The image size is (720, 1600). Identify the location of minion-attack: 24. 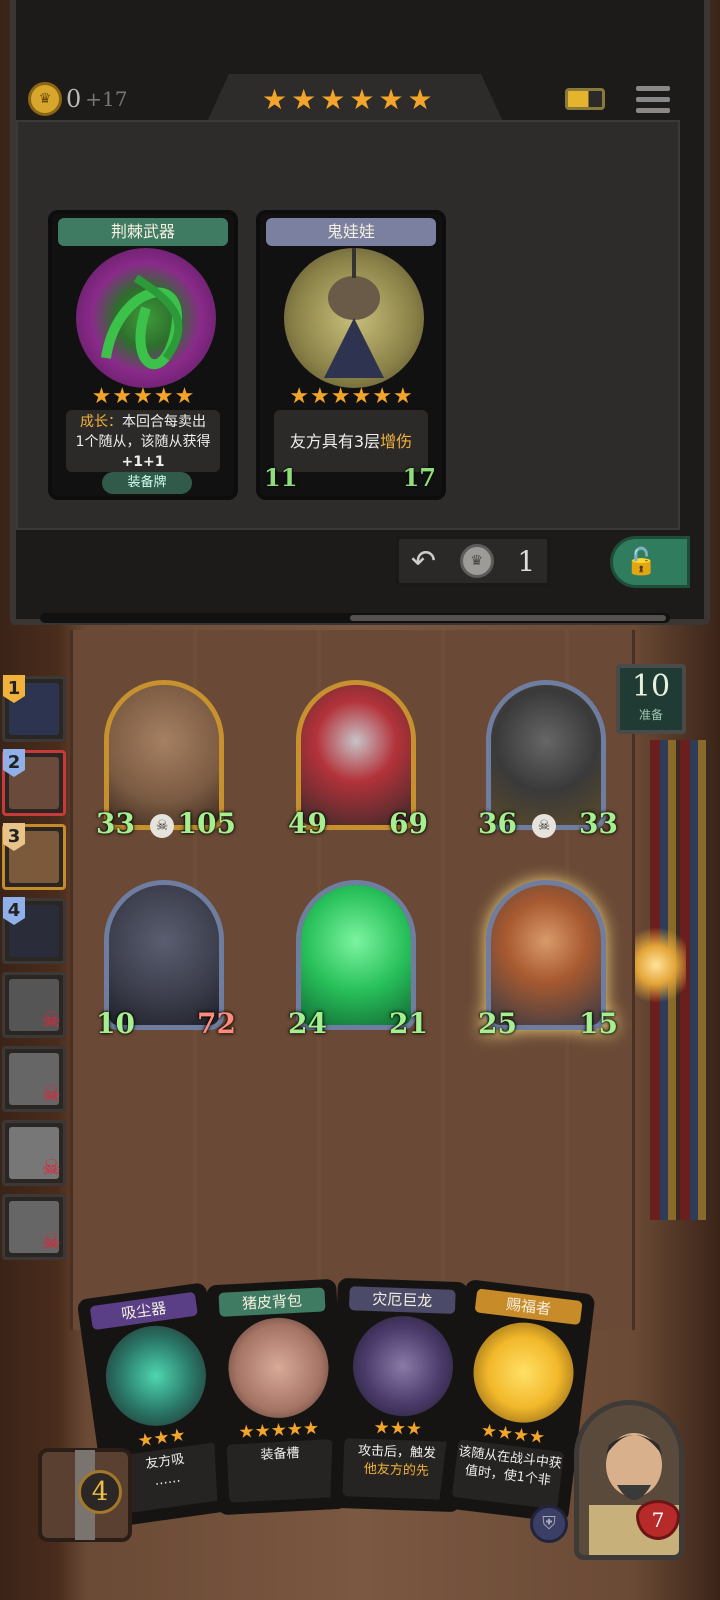
(307, 1023).